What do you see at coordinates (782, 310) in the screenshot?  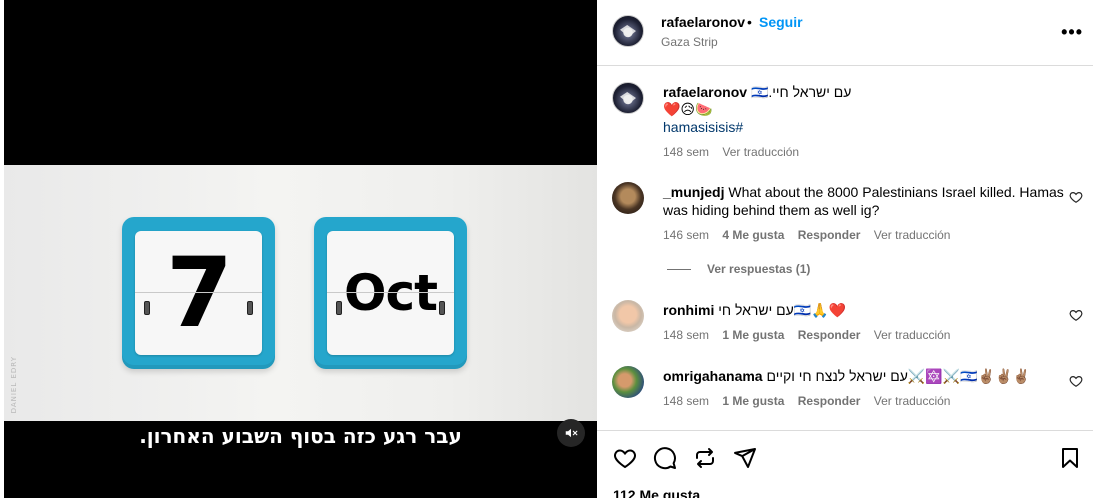 I see `comment-text: ❤️🙏🇮🇱עם ישראל חי` at bounding box center [782, 310].